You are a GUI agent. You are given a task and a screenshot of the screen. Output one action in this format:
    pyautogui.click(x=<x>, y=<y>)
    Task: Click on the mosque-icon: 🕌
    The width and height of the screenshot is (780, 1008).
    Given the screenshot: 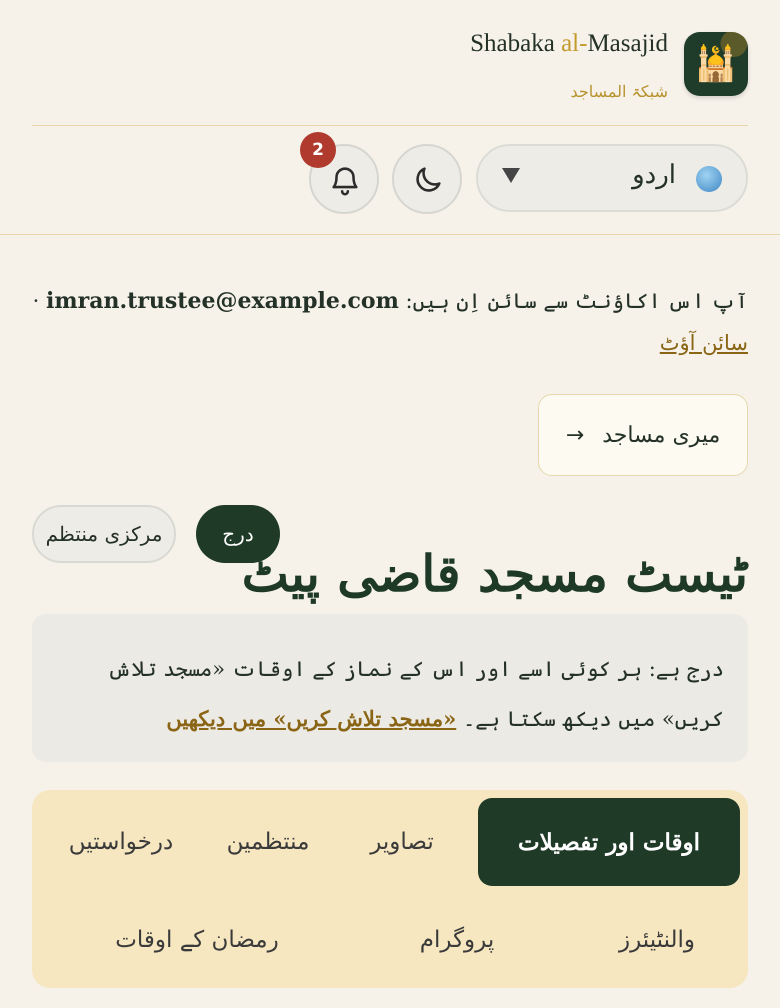 What is the action you would take?
    pyautogui.click(x=716, y=64)
    